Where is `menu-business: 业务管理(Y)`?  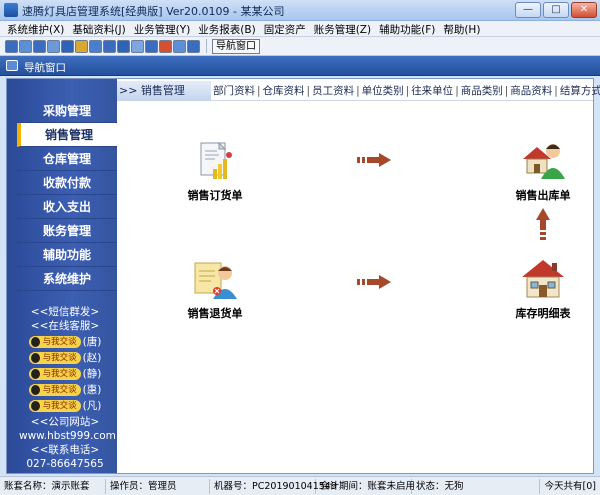 menu-business: 业务管理(Y) is located at coordinates (163, 28).